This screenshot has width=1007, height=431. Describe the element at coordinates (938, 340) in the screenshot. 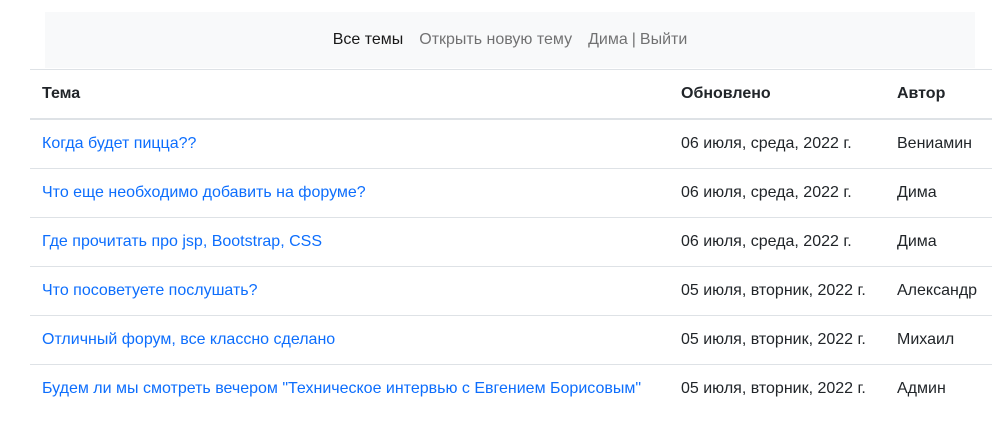

I see `author-cell: Михаил` at that location.